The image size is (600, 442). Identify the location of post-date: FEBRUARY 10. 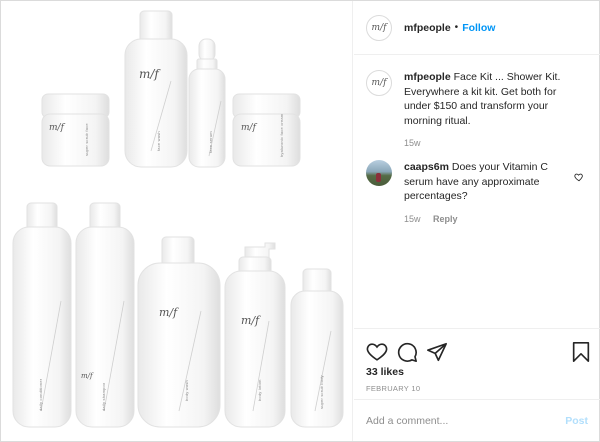
(393, 388).